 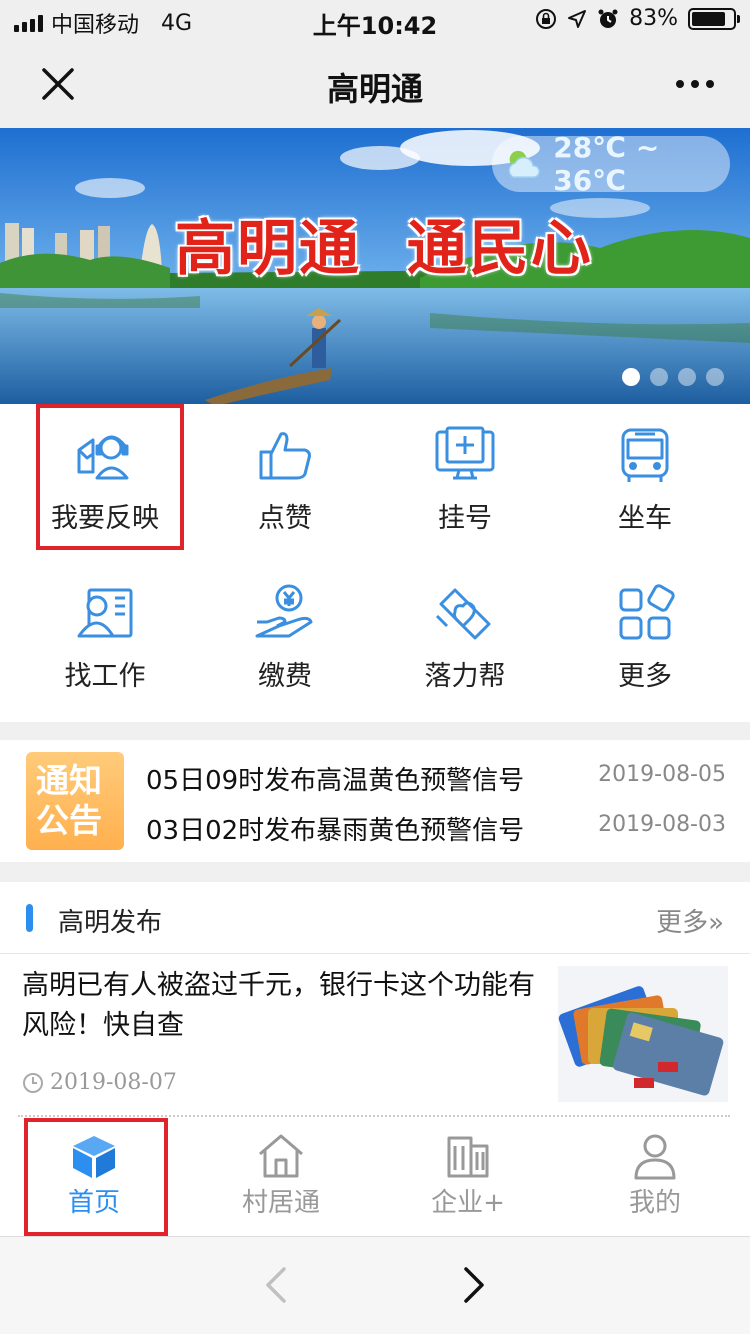 What do you see at coordinates (465, 657) in the screenshot?
I see `service-help: 落力帮` at bounding box center [465, 657].